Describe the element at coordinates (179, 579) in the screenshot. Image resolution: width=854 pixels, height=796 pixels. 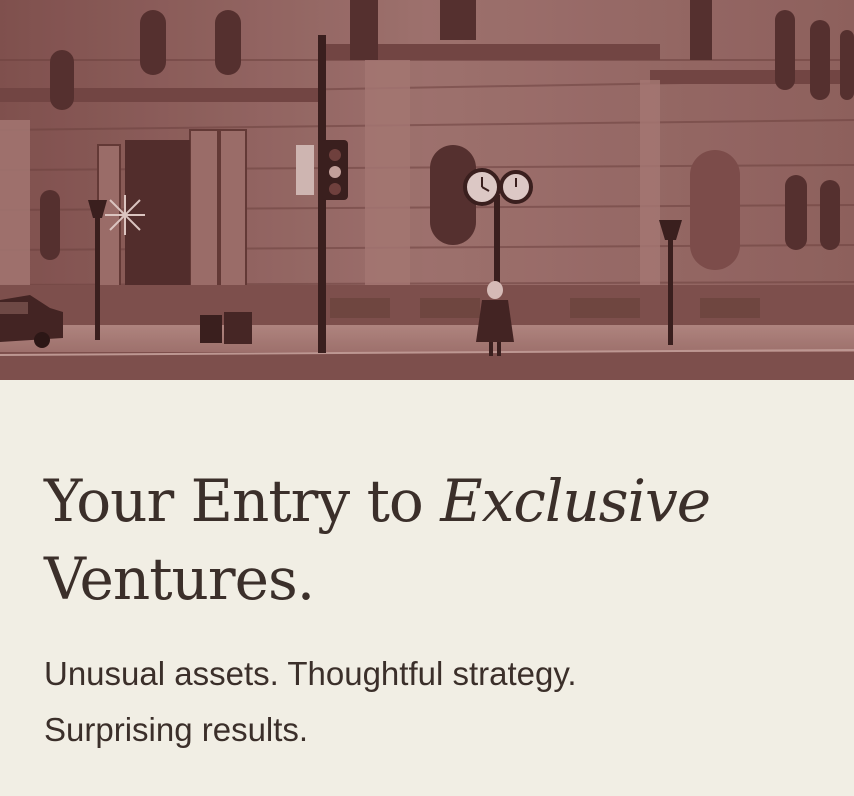
I see `headline-part2: Ventures.` at that location.